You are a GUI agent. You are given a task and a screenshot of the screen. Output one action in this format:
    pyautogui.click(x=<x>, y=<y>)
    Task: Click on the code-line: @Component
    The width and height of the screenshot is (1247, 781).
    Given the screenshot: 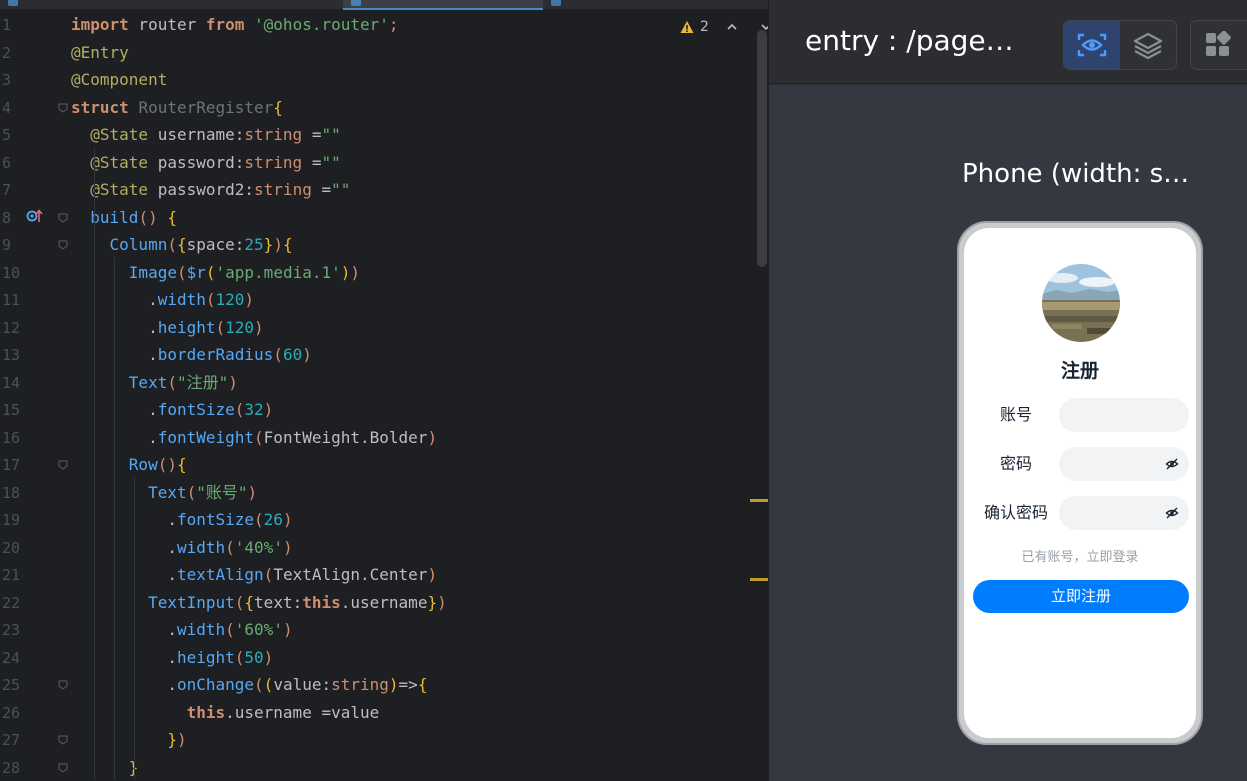 What is the action you would take?
    pyautogui.click(x=119, y=80)
    